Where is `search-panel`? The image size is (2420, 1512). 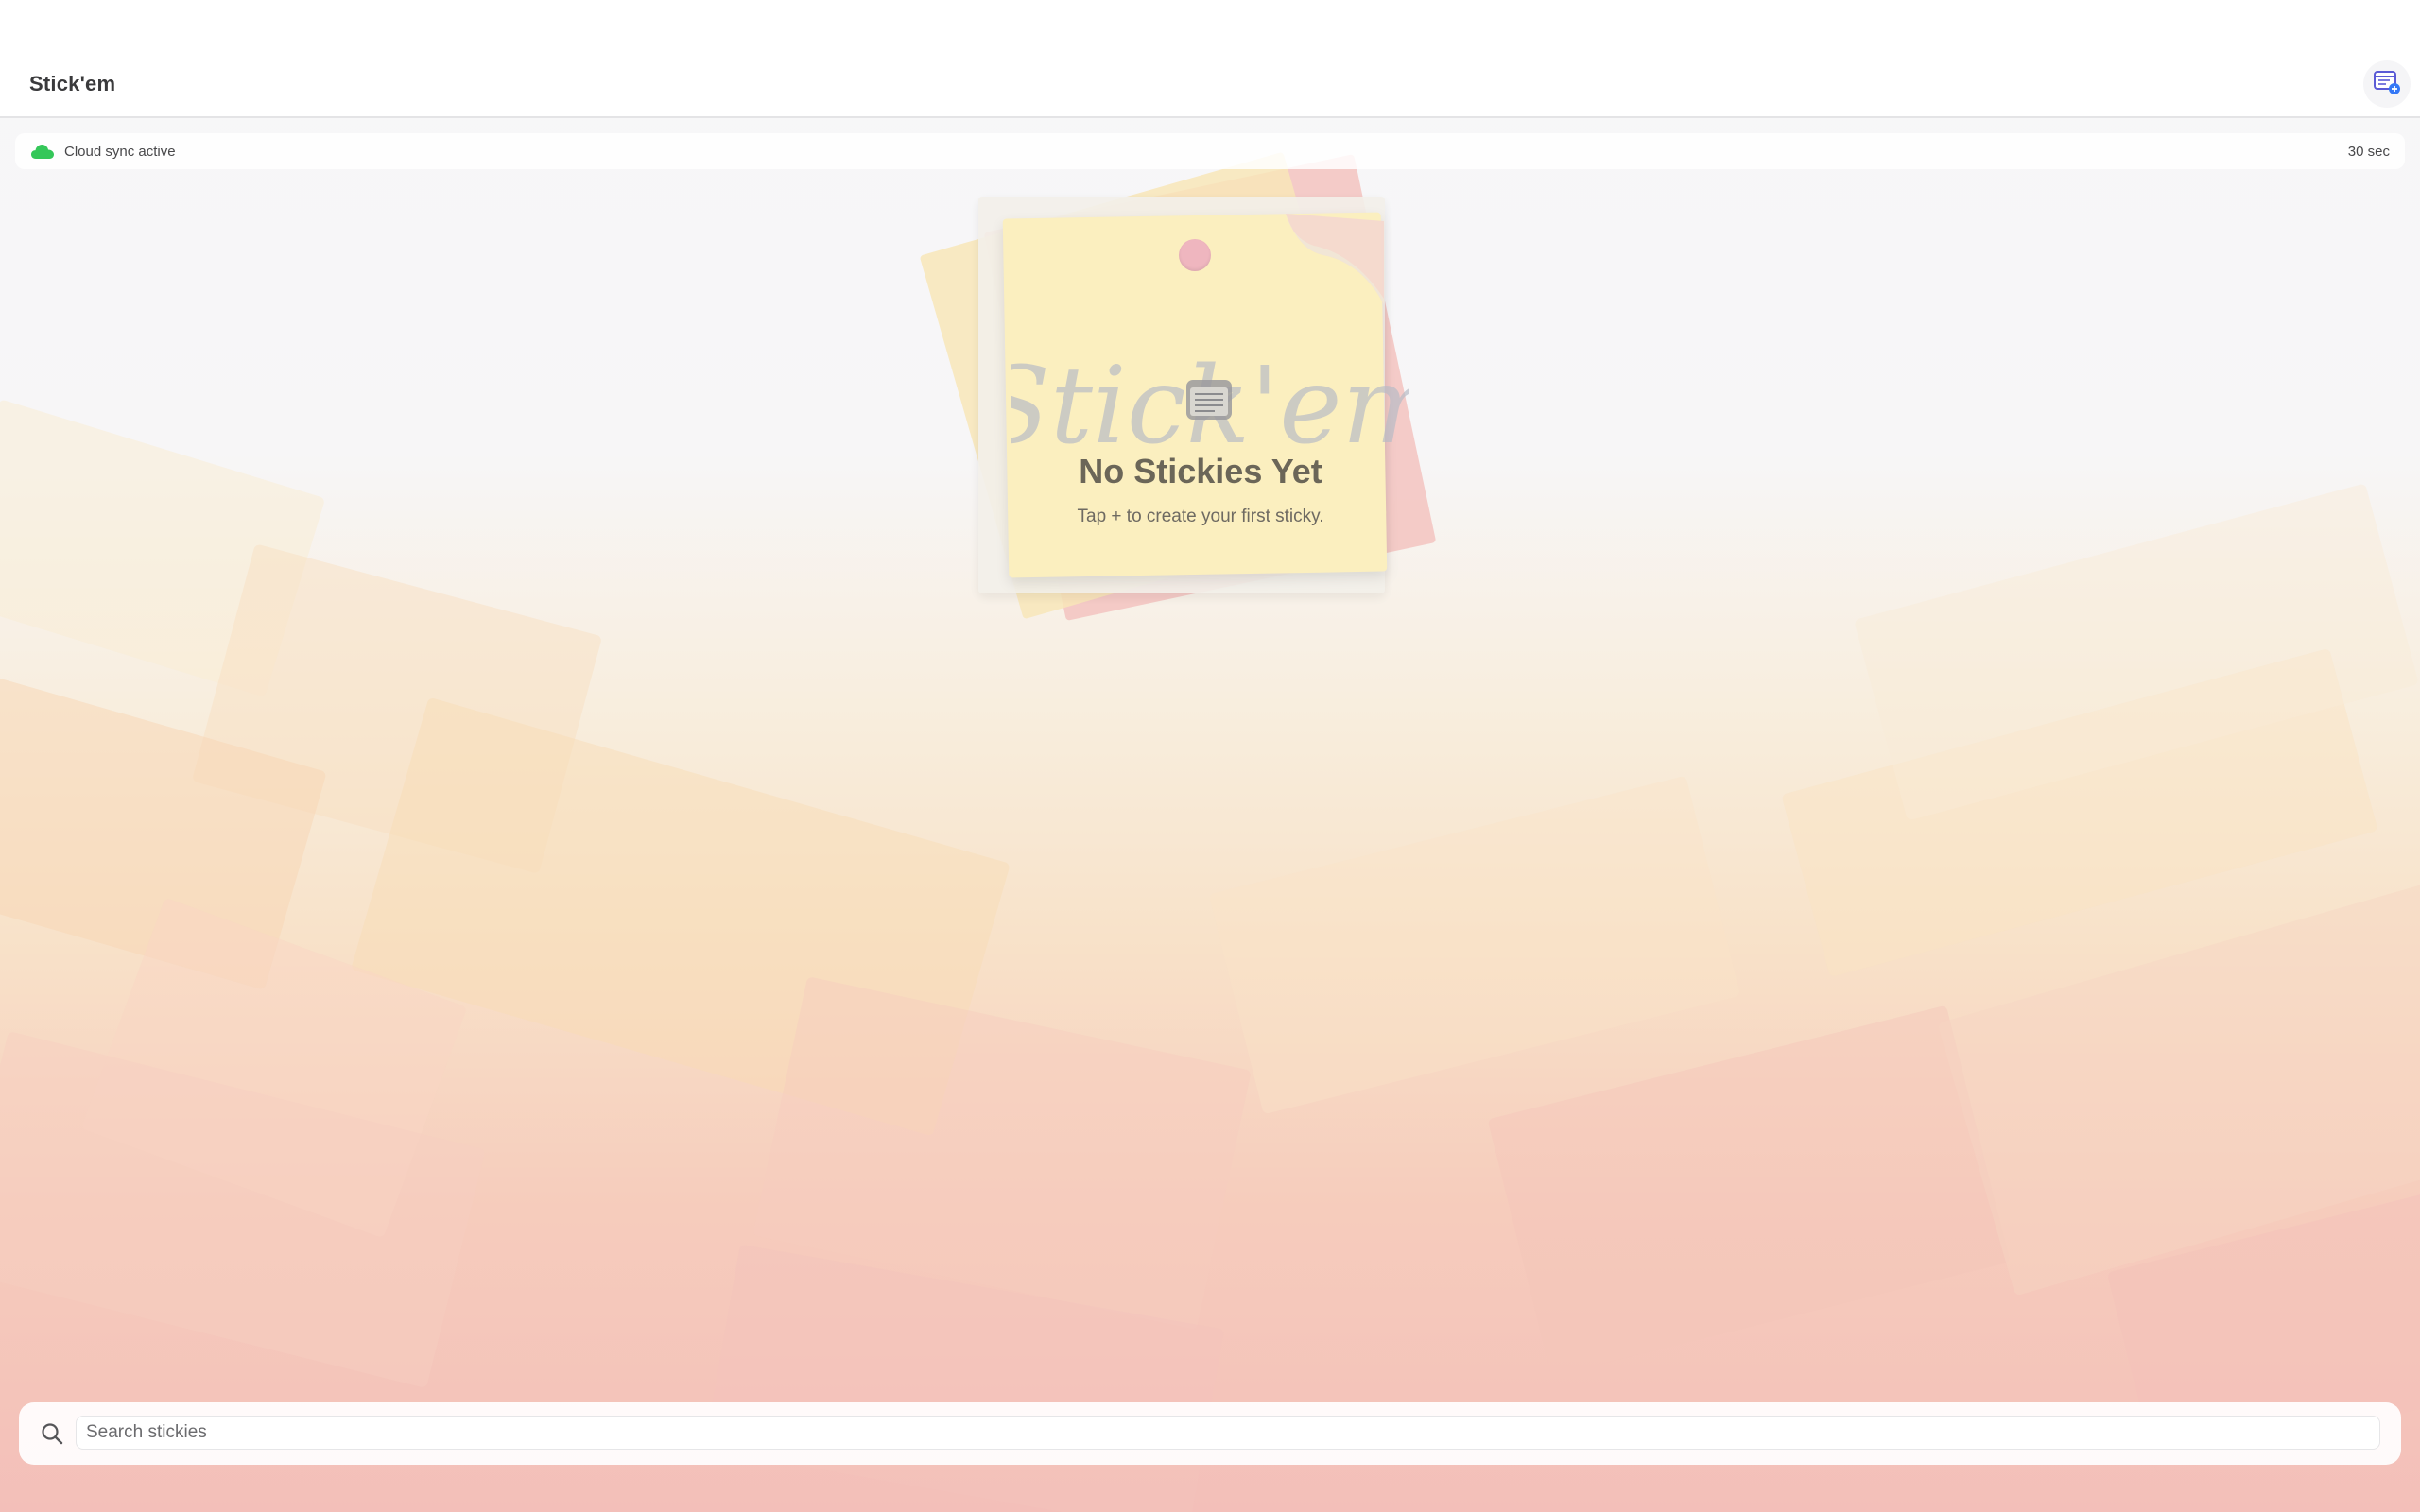 search-panel is located at coordinates (1210, 1433).